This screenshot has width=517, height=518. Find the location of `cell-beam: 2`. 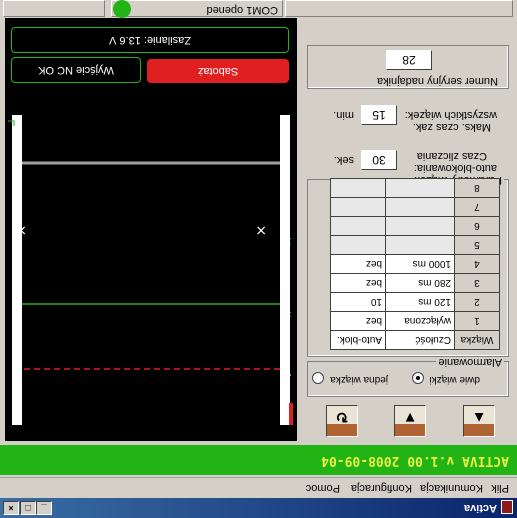

cell-beam: 2 is located at coordinates (477, 302).